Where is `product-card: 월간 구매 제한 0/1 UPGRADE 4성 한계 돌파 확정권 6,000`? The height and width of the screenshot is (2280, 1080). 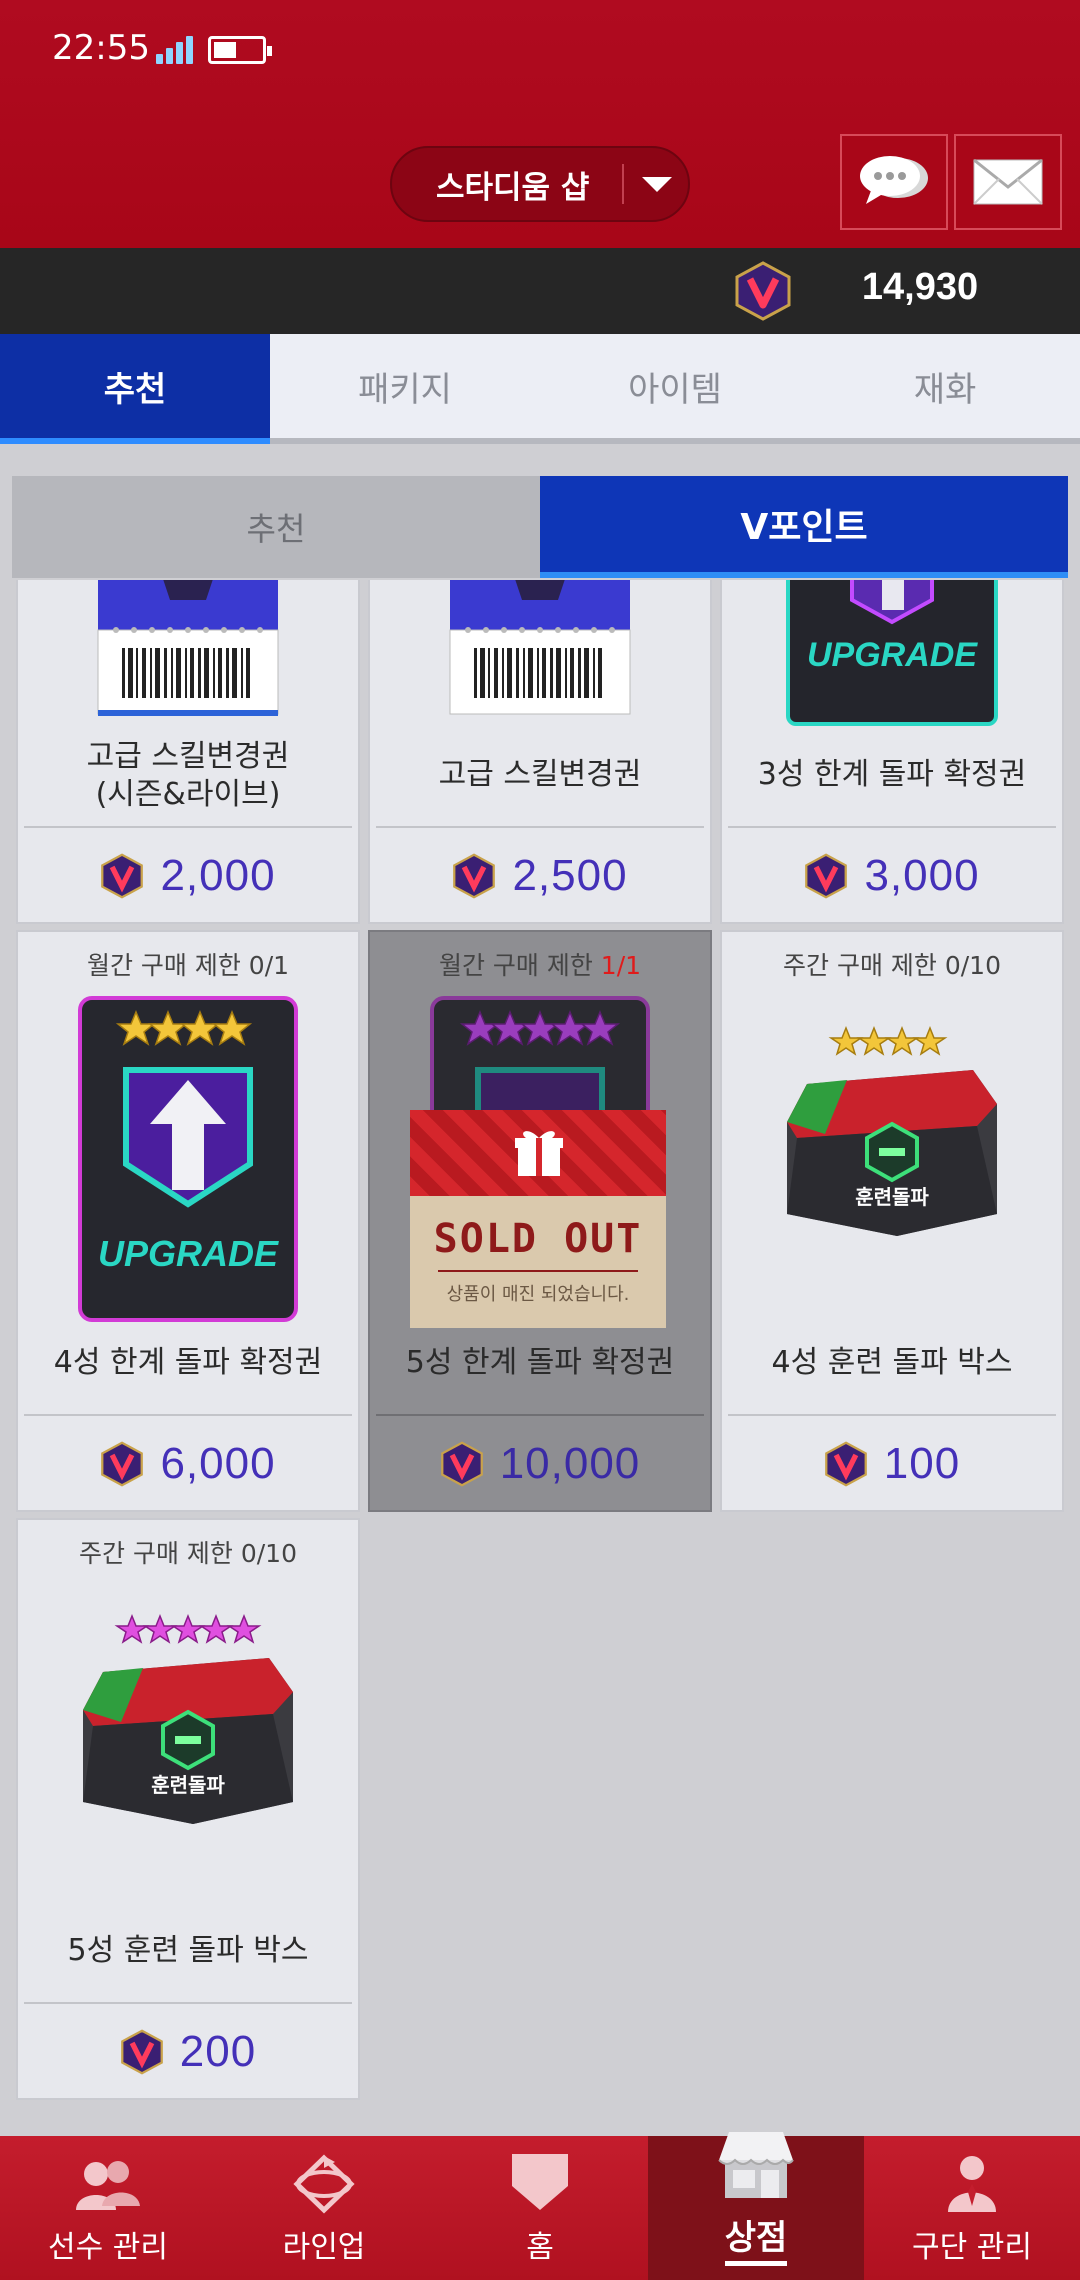
product-card: 월간 구매 제한 0/1 UPGRADE 4성 한계 돌파 확정권 6,000 is located at coordinates (188, 1221).